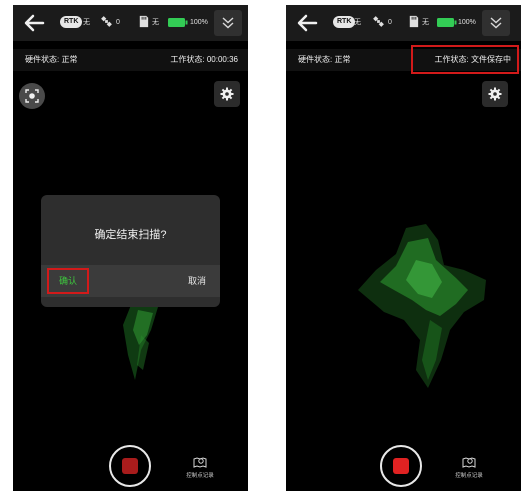 Image resolution: width=523 pixels, height=495 pixels. What do you see at coordinates (140, 340) in the screenshot?
I see `point-cloud-preview` at bounding box center [140, 340].